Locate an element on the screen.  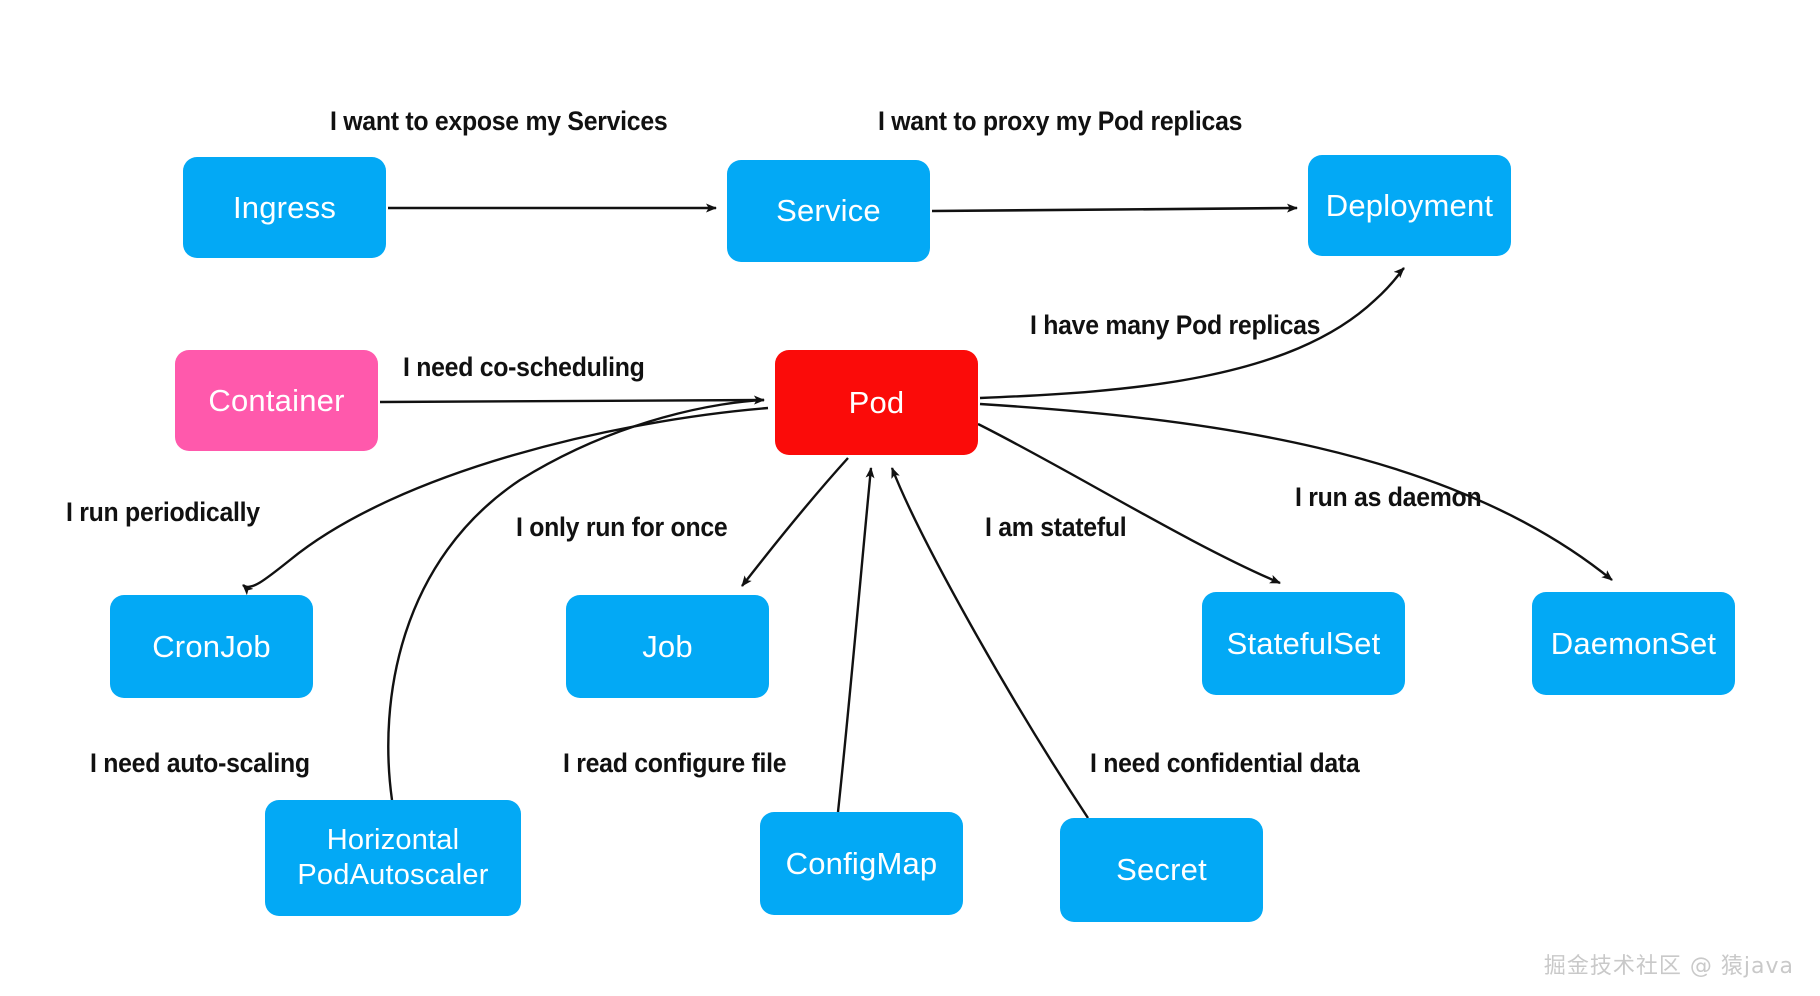
node-job: Job is located at coordinates (667, 646).